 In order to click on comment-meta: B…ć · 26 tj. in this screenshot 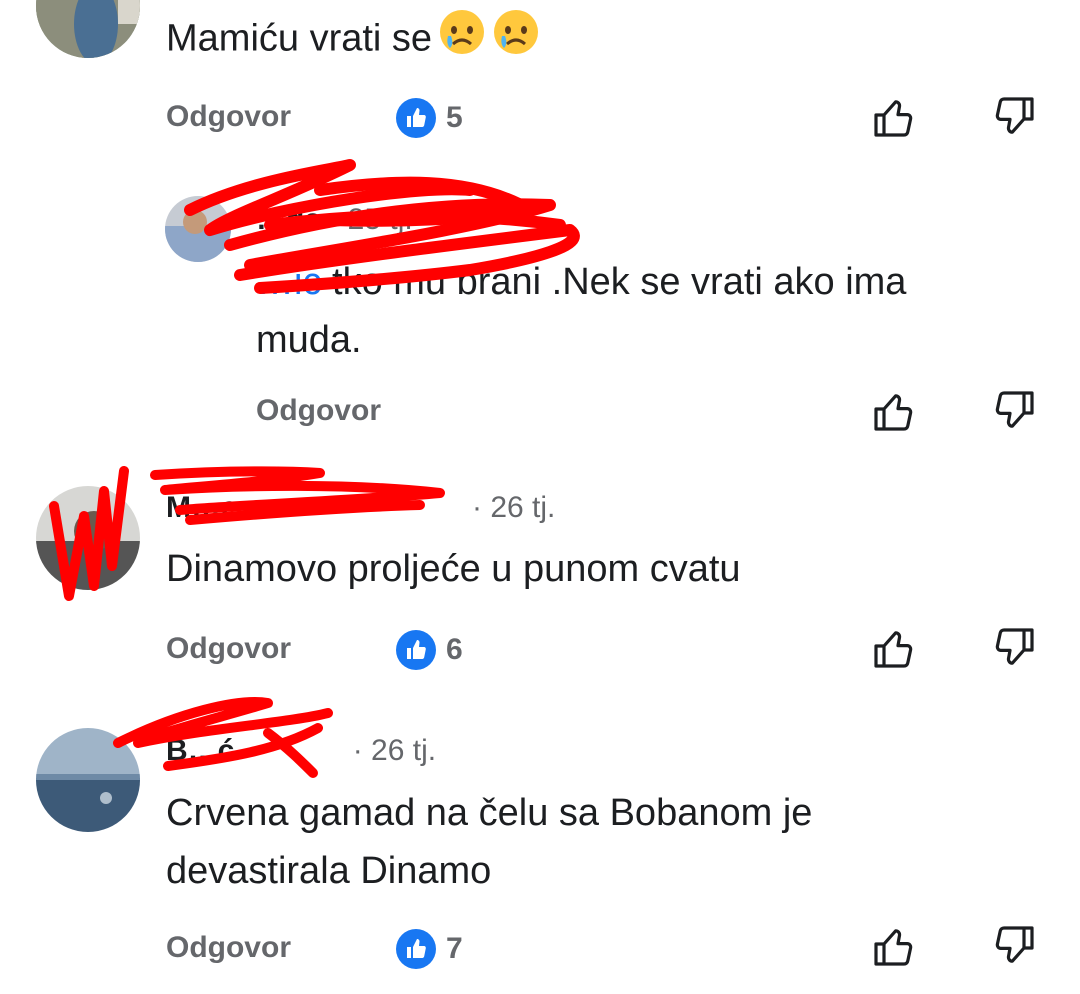, I will do `click(301, 751)`.